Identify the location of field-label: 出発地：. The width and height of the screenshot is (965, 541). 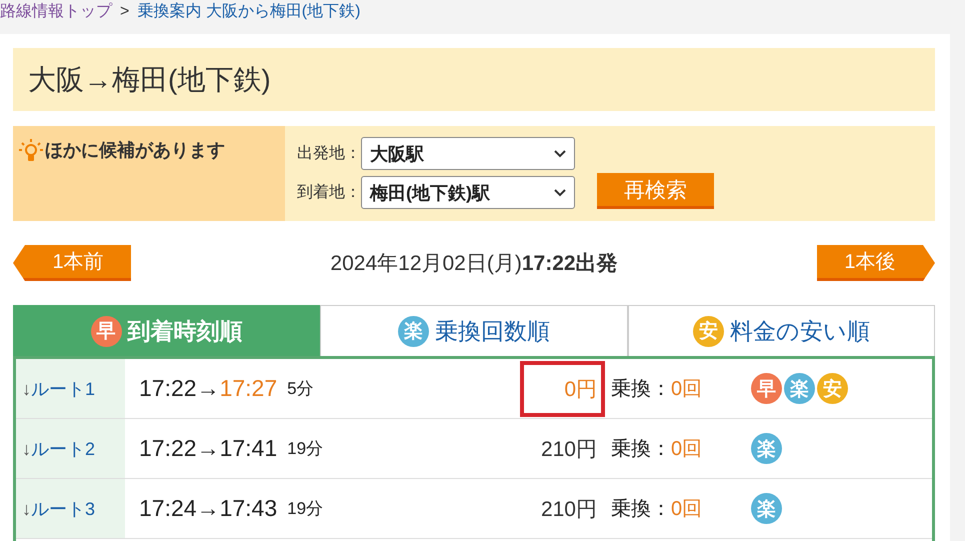
(329, 154).